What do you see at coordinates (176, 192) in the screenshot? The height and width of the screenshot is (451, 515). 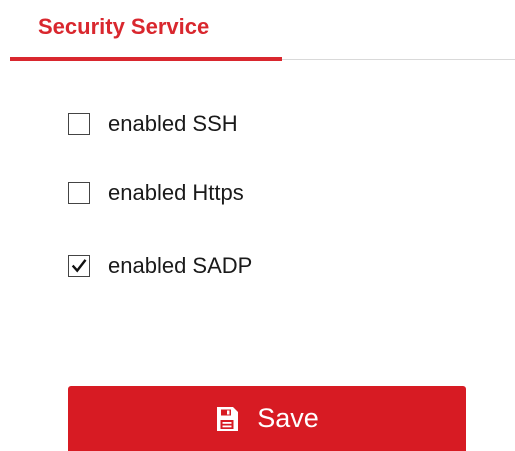 I see `option-label-https: enabled Https` at bounding box center [176, 192].